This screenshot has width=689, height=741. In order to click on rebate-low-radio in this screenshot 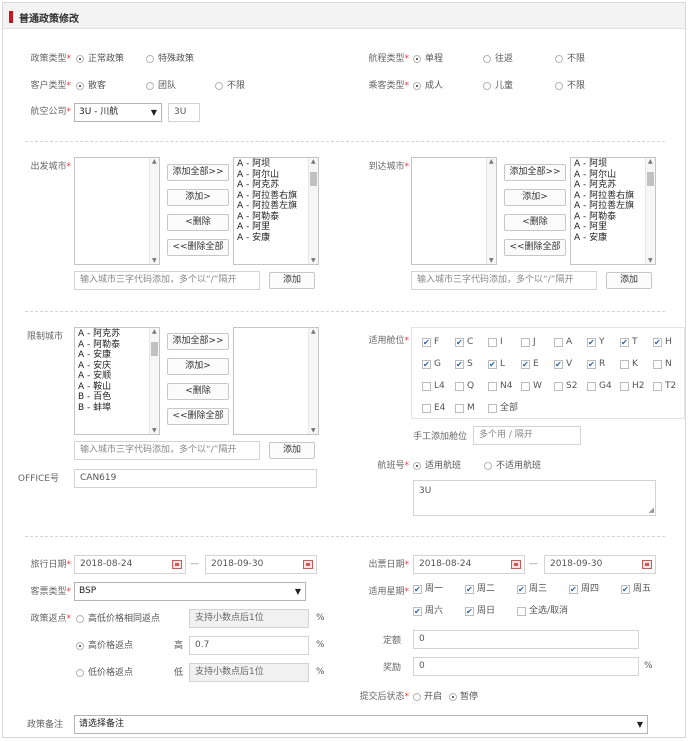, I will do `click(80, 673)`.